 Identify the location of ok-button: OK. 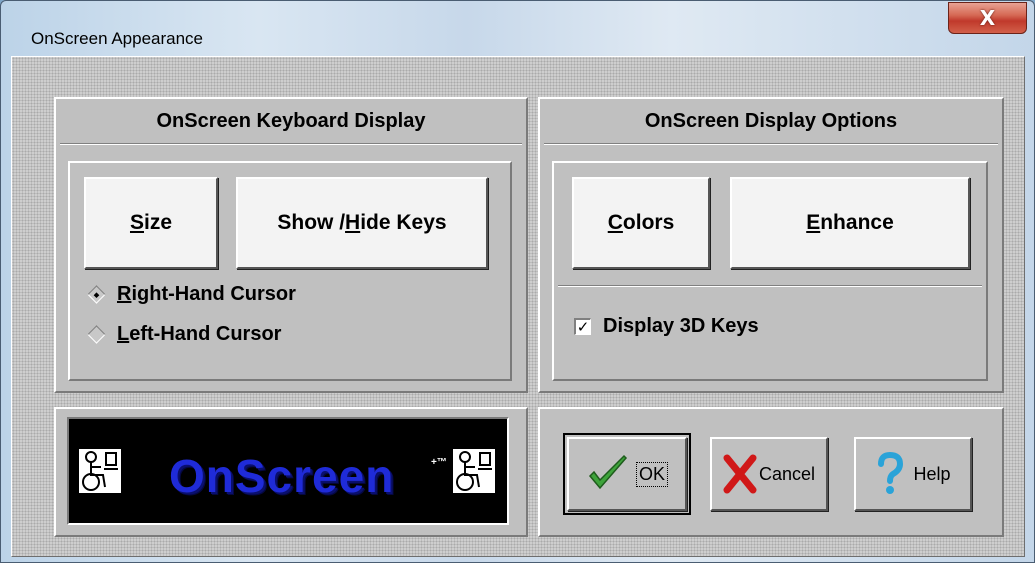
(627, 474).